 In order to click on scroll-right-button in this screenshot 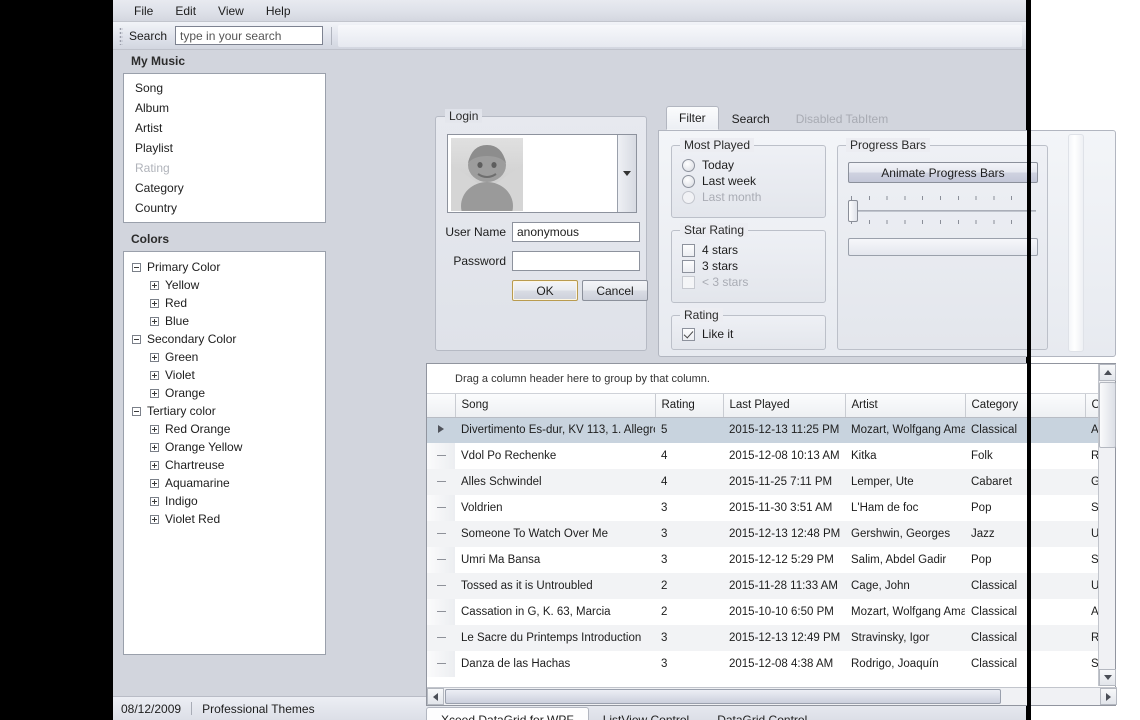, I will do `click(1108, 696)`.